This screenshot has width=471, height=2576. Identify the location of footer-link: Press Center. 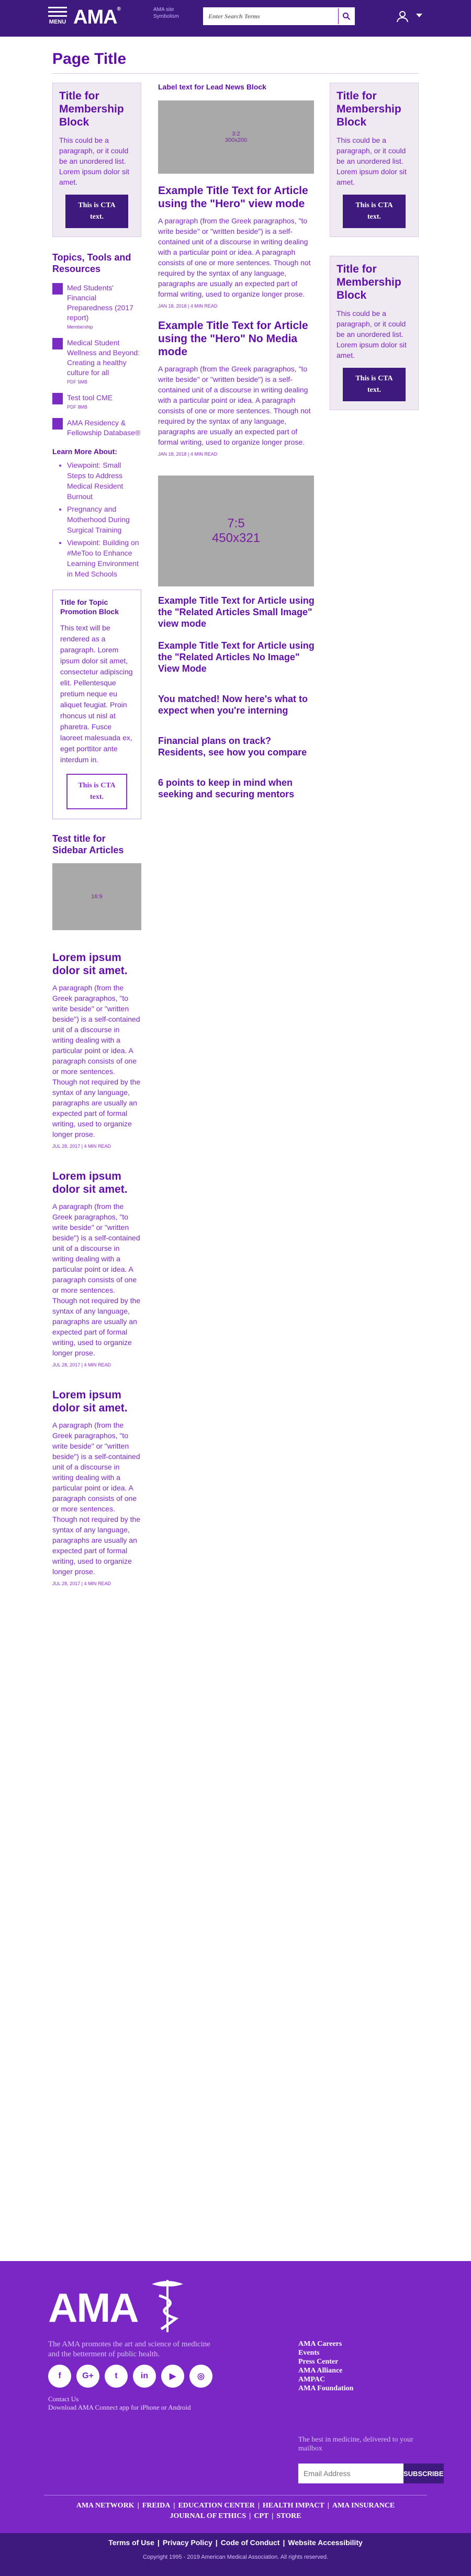
(325, 2361).